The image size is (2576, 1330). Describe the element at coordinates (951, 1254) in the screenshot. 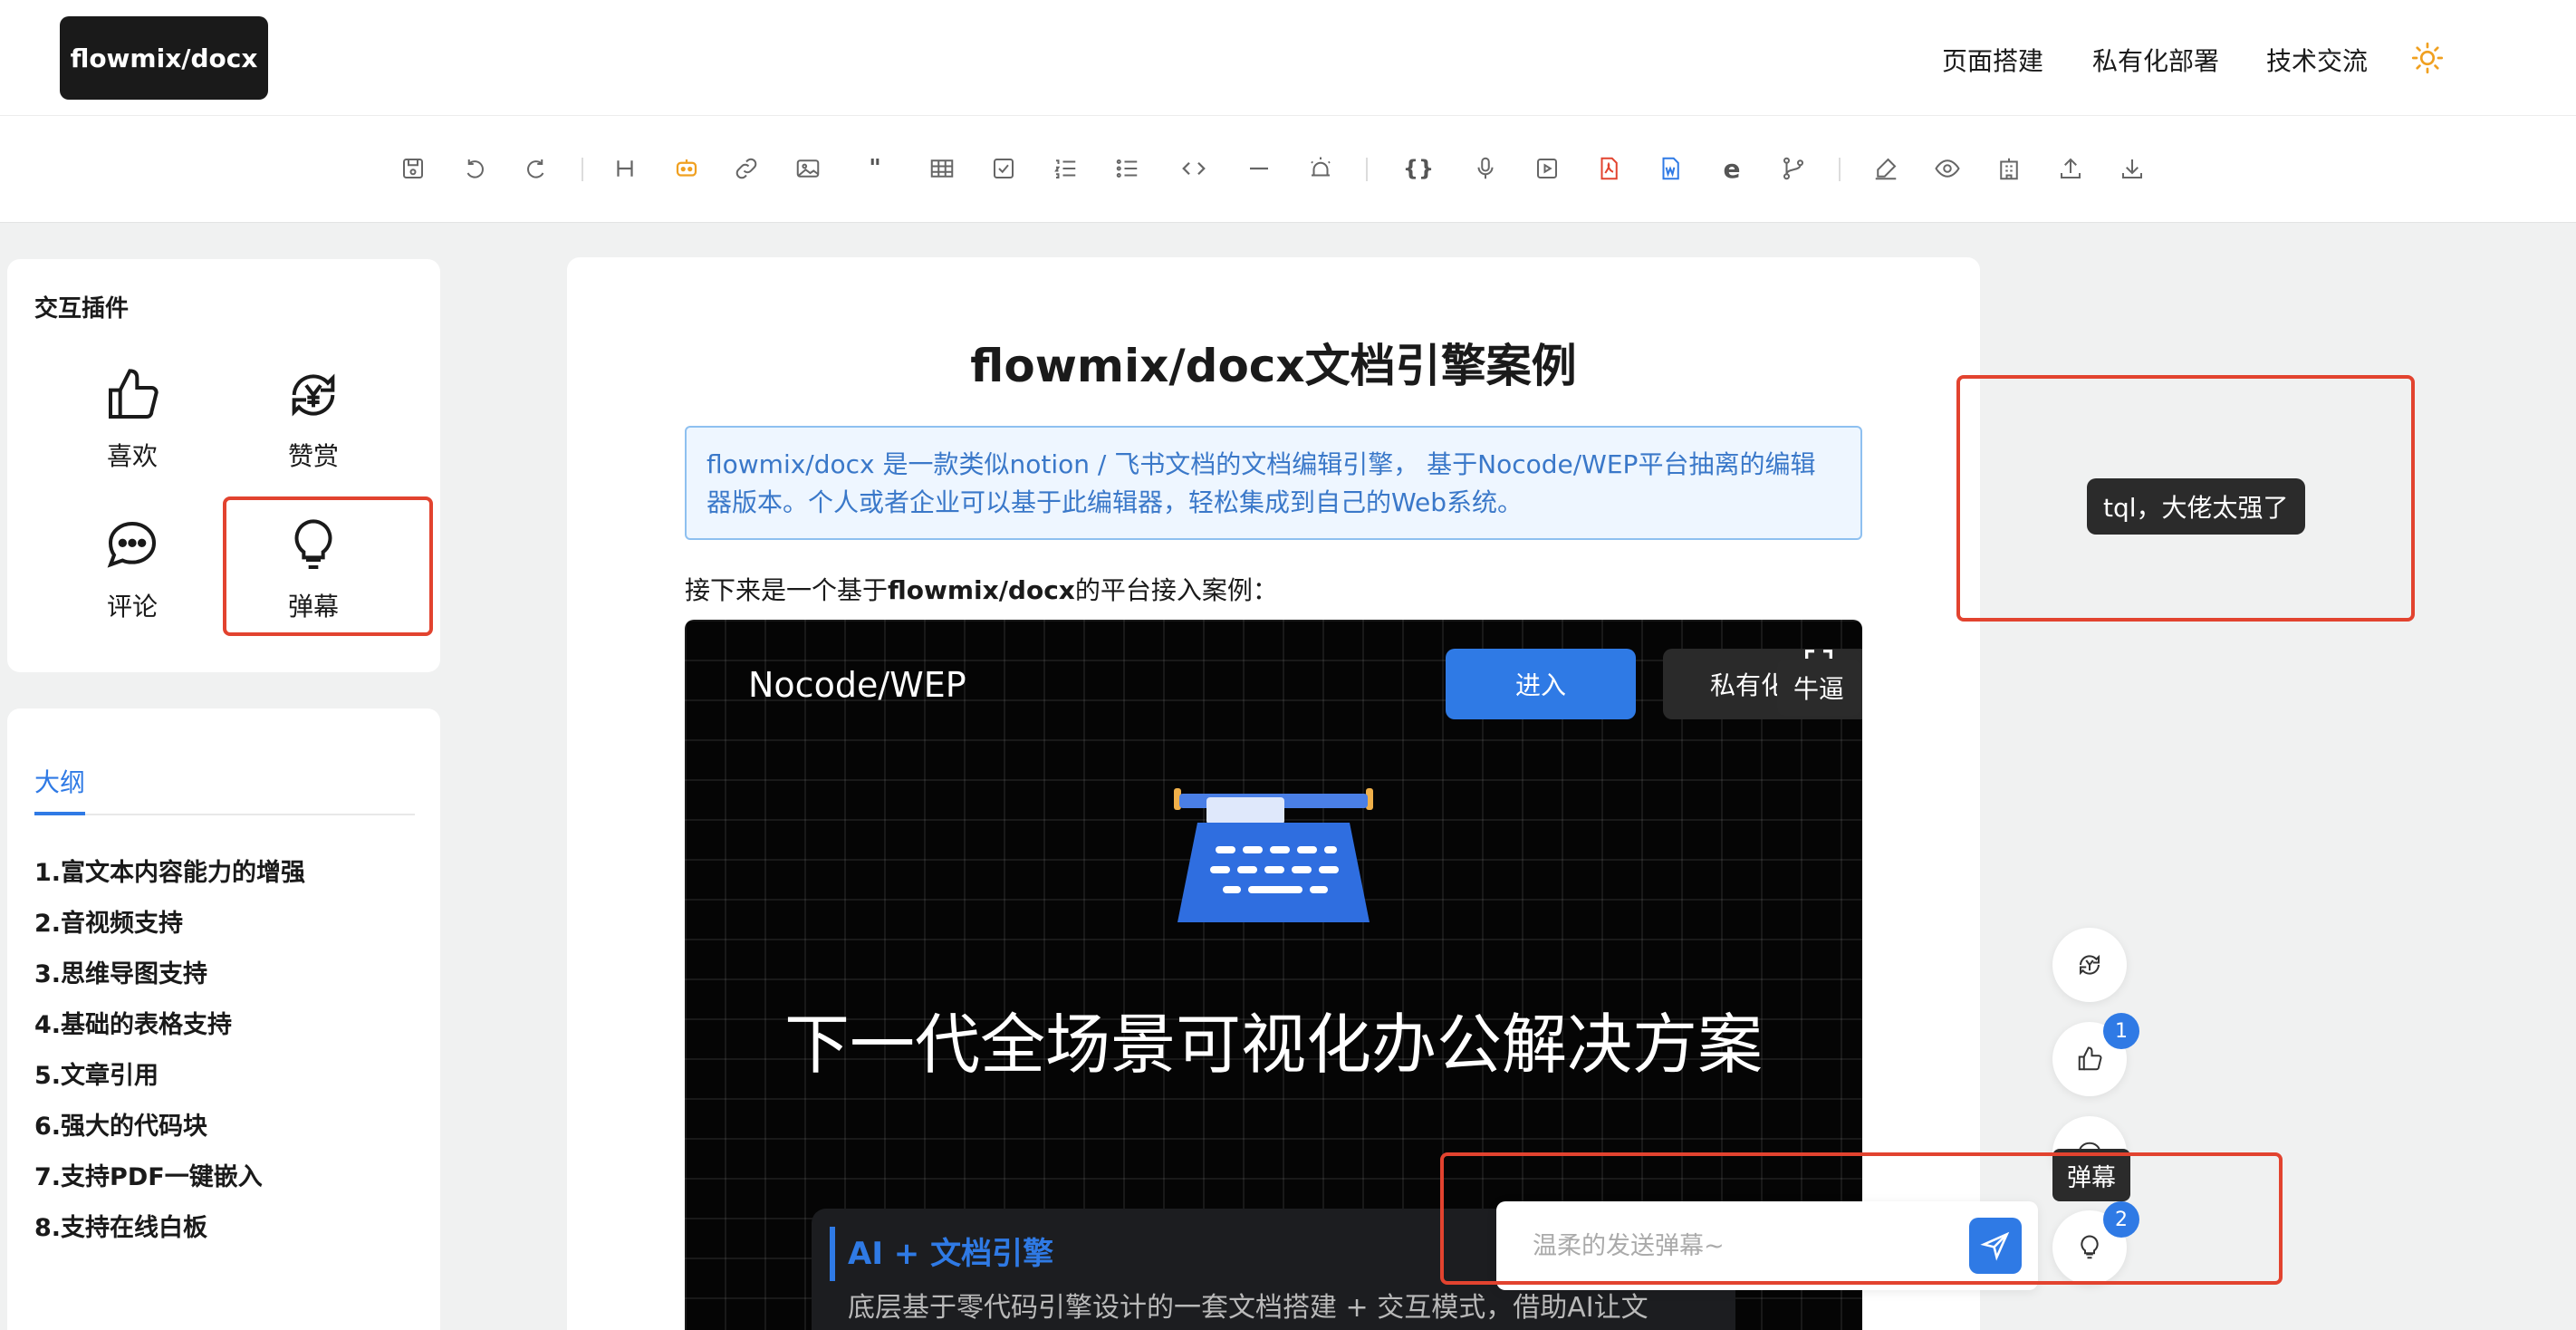

I see `card-title: AI + 文档引擎` at that location.